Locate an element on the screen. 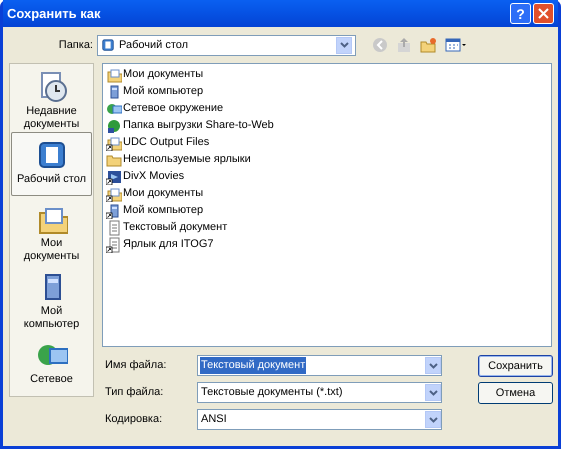 Image resolution: width=561 pixels, height=454 pixels. folder-value: Рабочий стол is located at coordinates (154, 45).